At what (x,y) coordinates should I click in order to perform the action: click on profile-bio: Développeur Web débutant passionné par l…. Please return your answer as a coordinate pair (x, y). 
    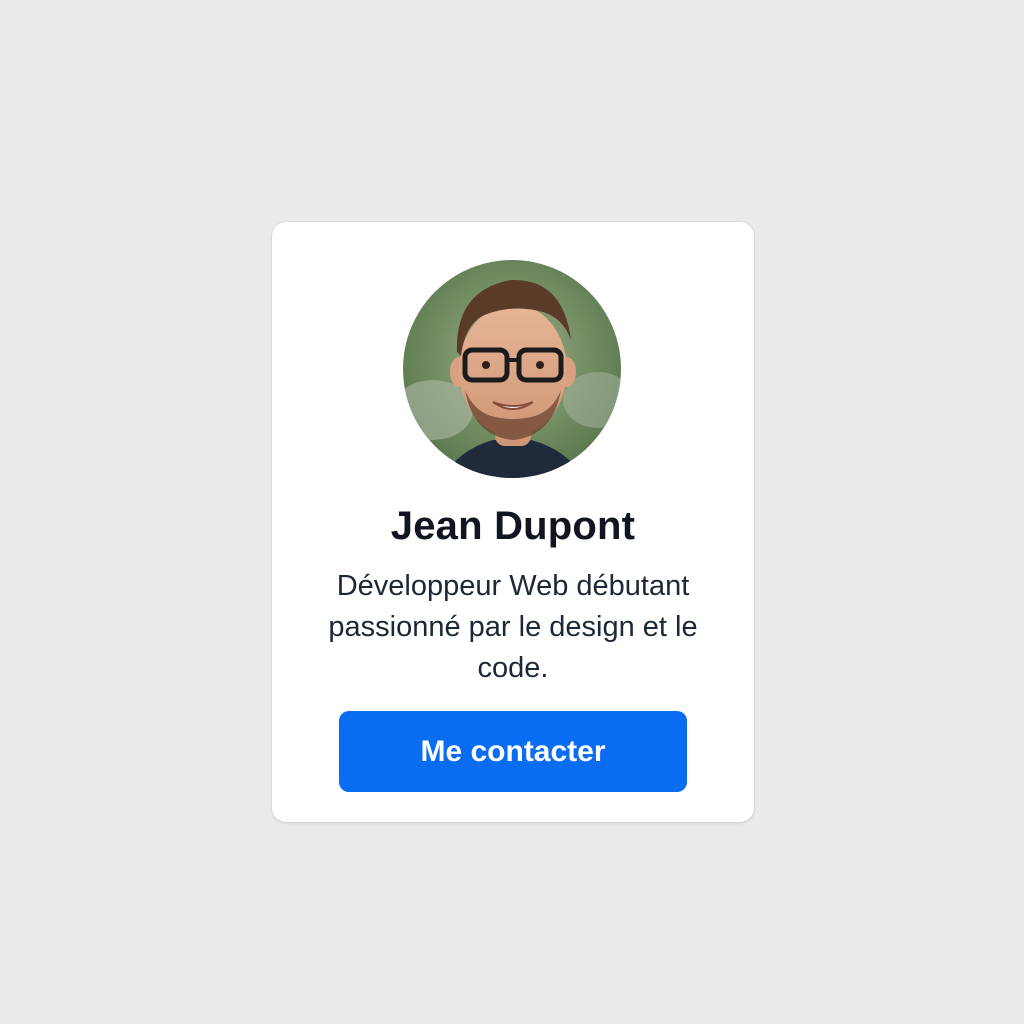
    Looking at the image, I should click on (513, 627).